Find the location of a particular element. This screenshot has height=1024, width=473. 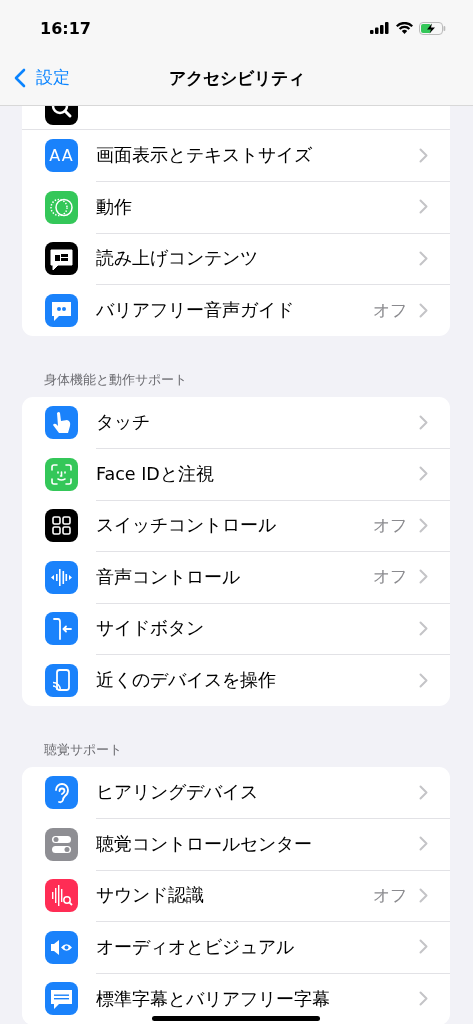

settings-row: AA 画面表示とテキストサイズ is located at coordinates (236, 156).